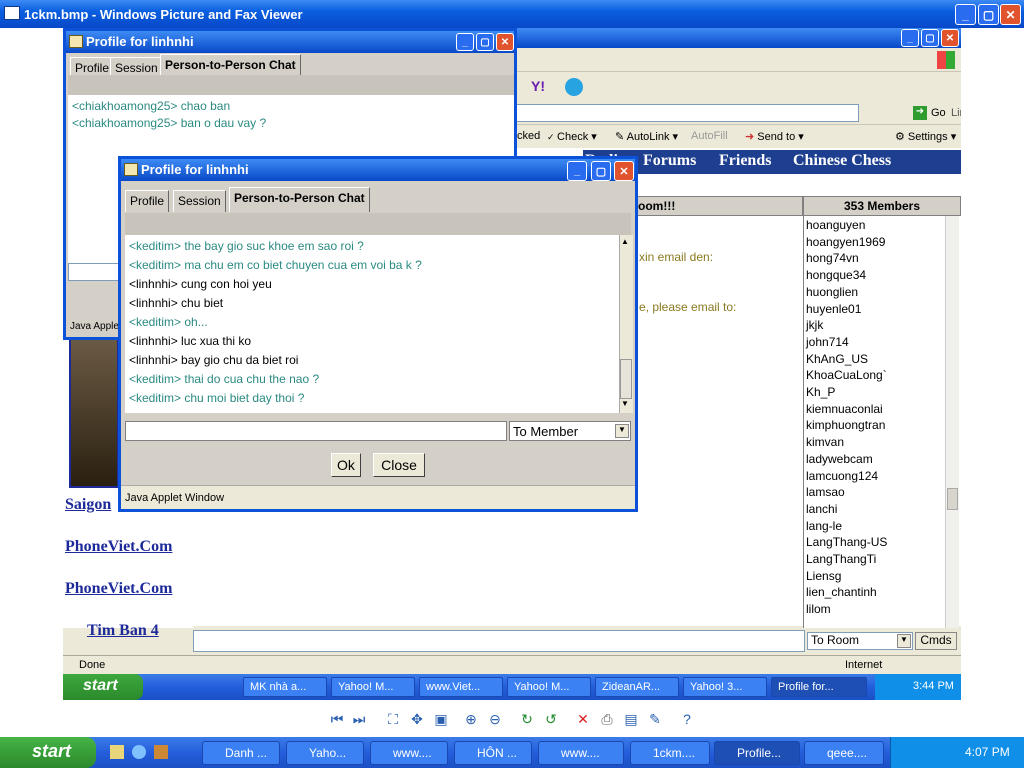 The width and height of the screenshot is (1024, 768). Describe the element at coordinates (495, 720) in the screenshot. I see `zoom-out-icon: ⊖` at that location.